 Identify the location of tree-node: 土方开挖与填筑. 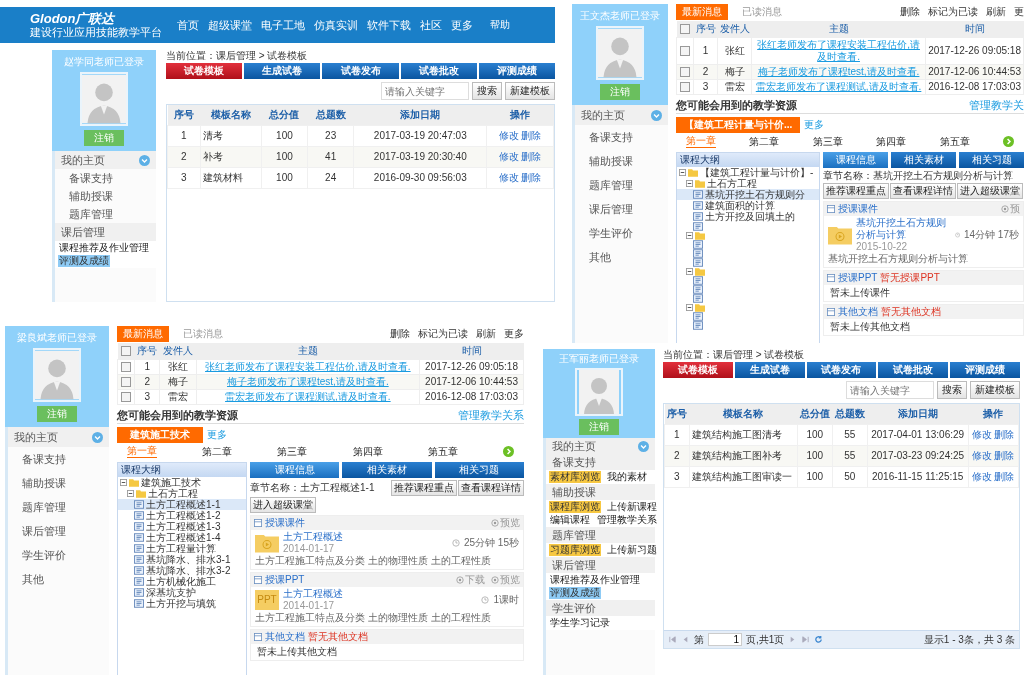
(182, 603).